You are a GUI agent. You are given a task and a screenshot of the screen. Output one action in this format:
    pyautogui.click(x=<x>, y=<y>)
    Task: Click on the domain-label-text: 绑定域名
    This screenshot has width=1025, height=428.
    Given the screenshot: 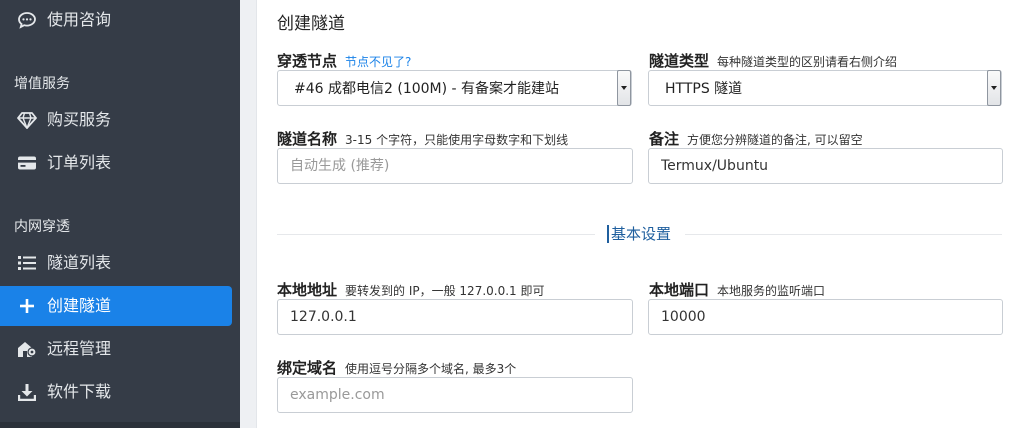 What is the action you would take?
    pyautogui.click(x=307, y=368)
    